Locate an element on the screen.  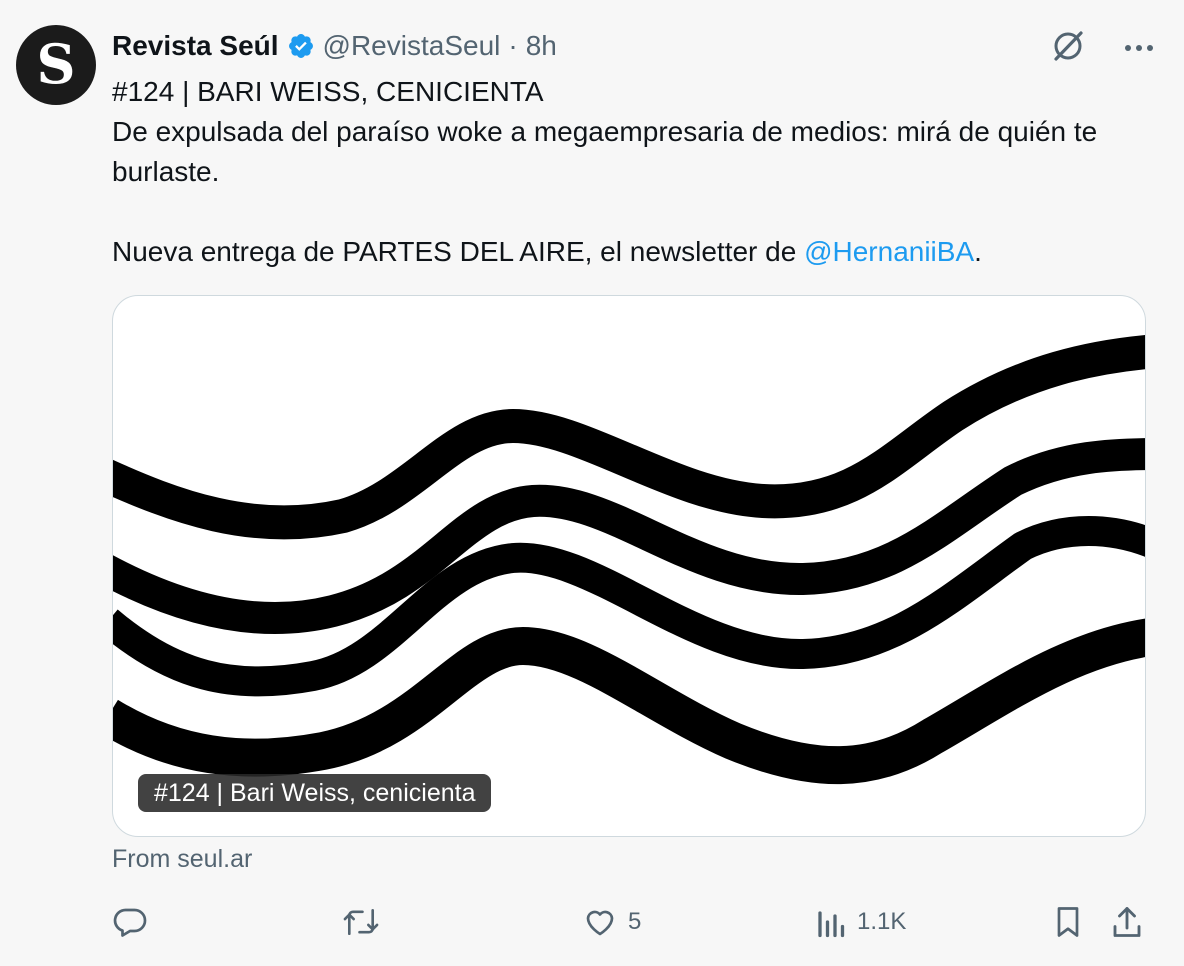
author-name: Revista Seúl is located at coordinates (195, 46).